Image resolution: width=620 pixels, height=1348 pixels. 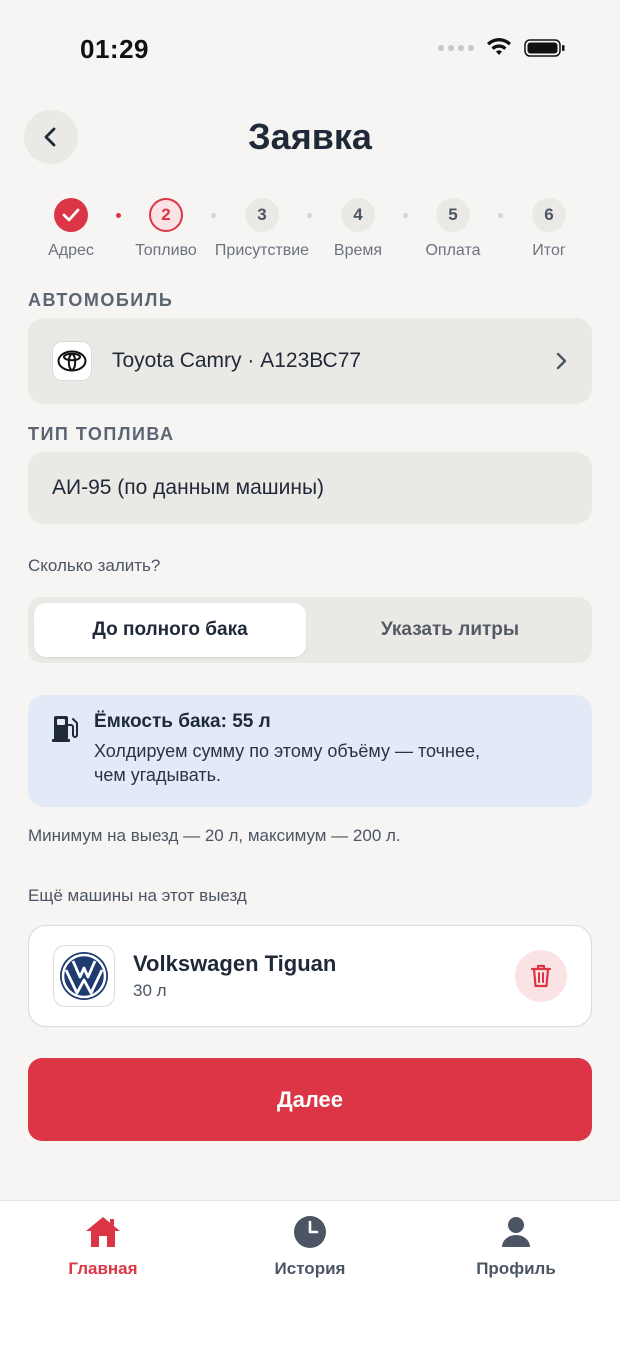 I want to click on tab-history: История, so click(x=310, y=1247).